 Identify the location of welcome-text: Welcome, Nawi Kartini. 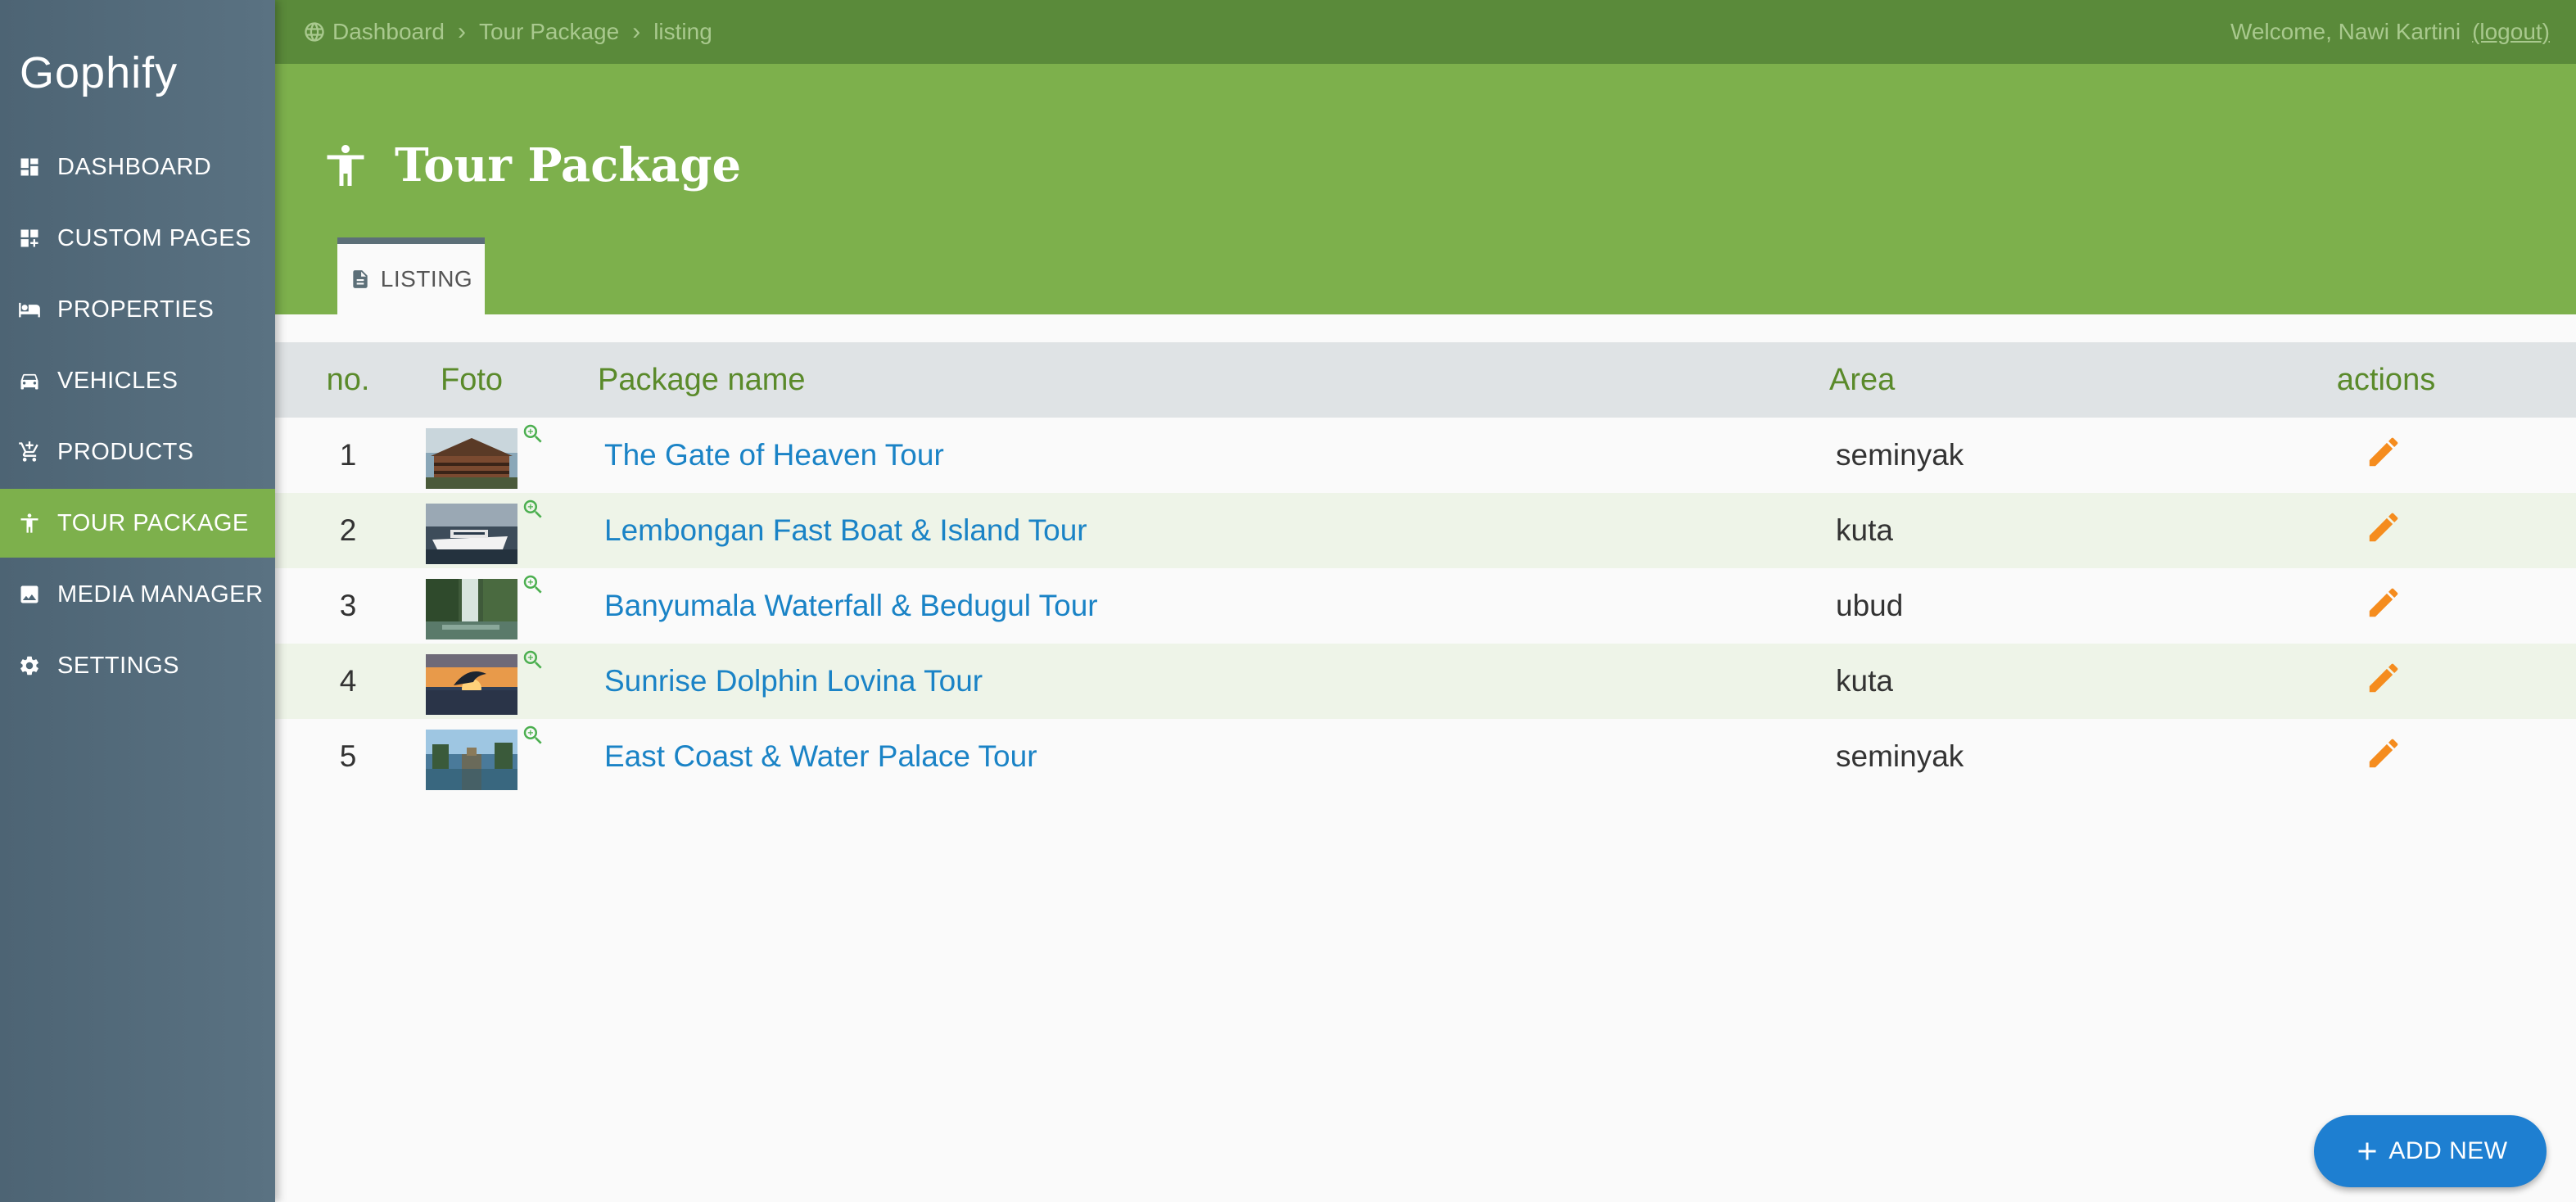
(2345, 32).